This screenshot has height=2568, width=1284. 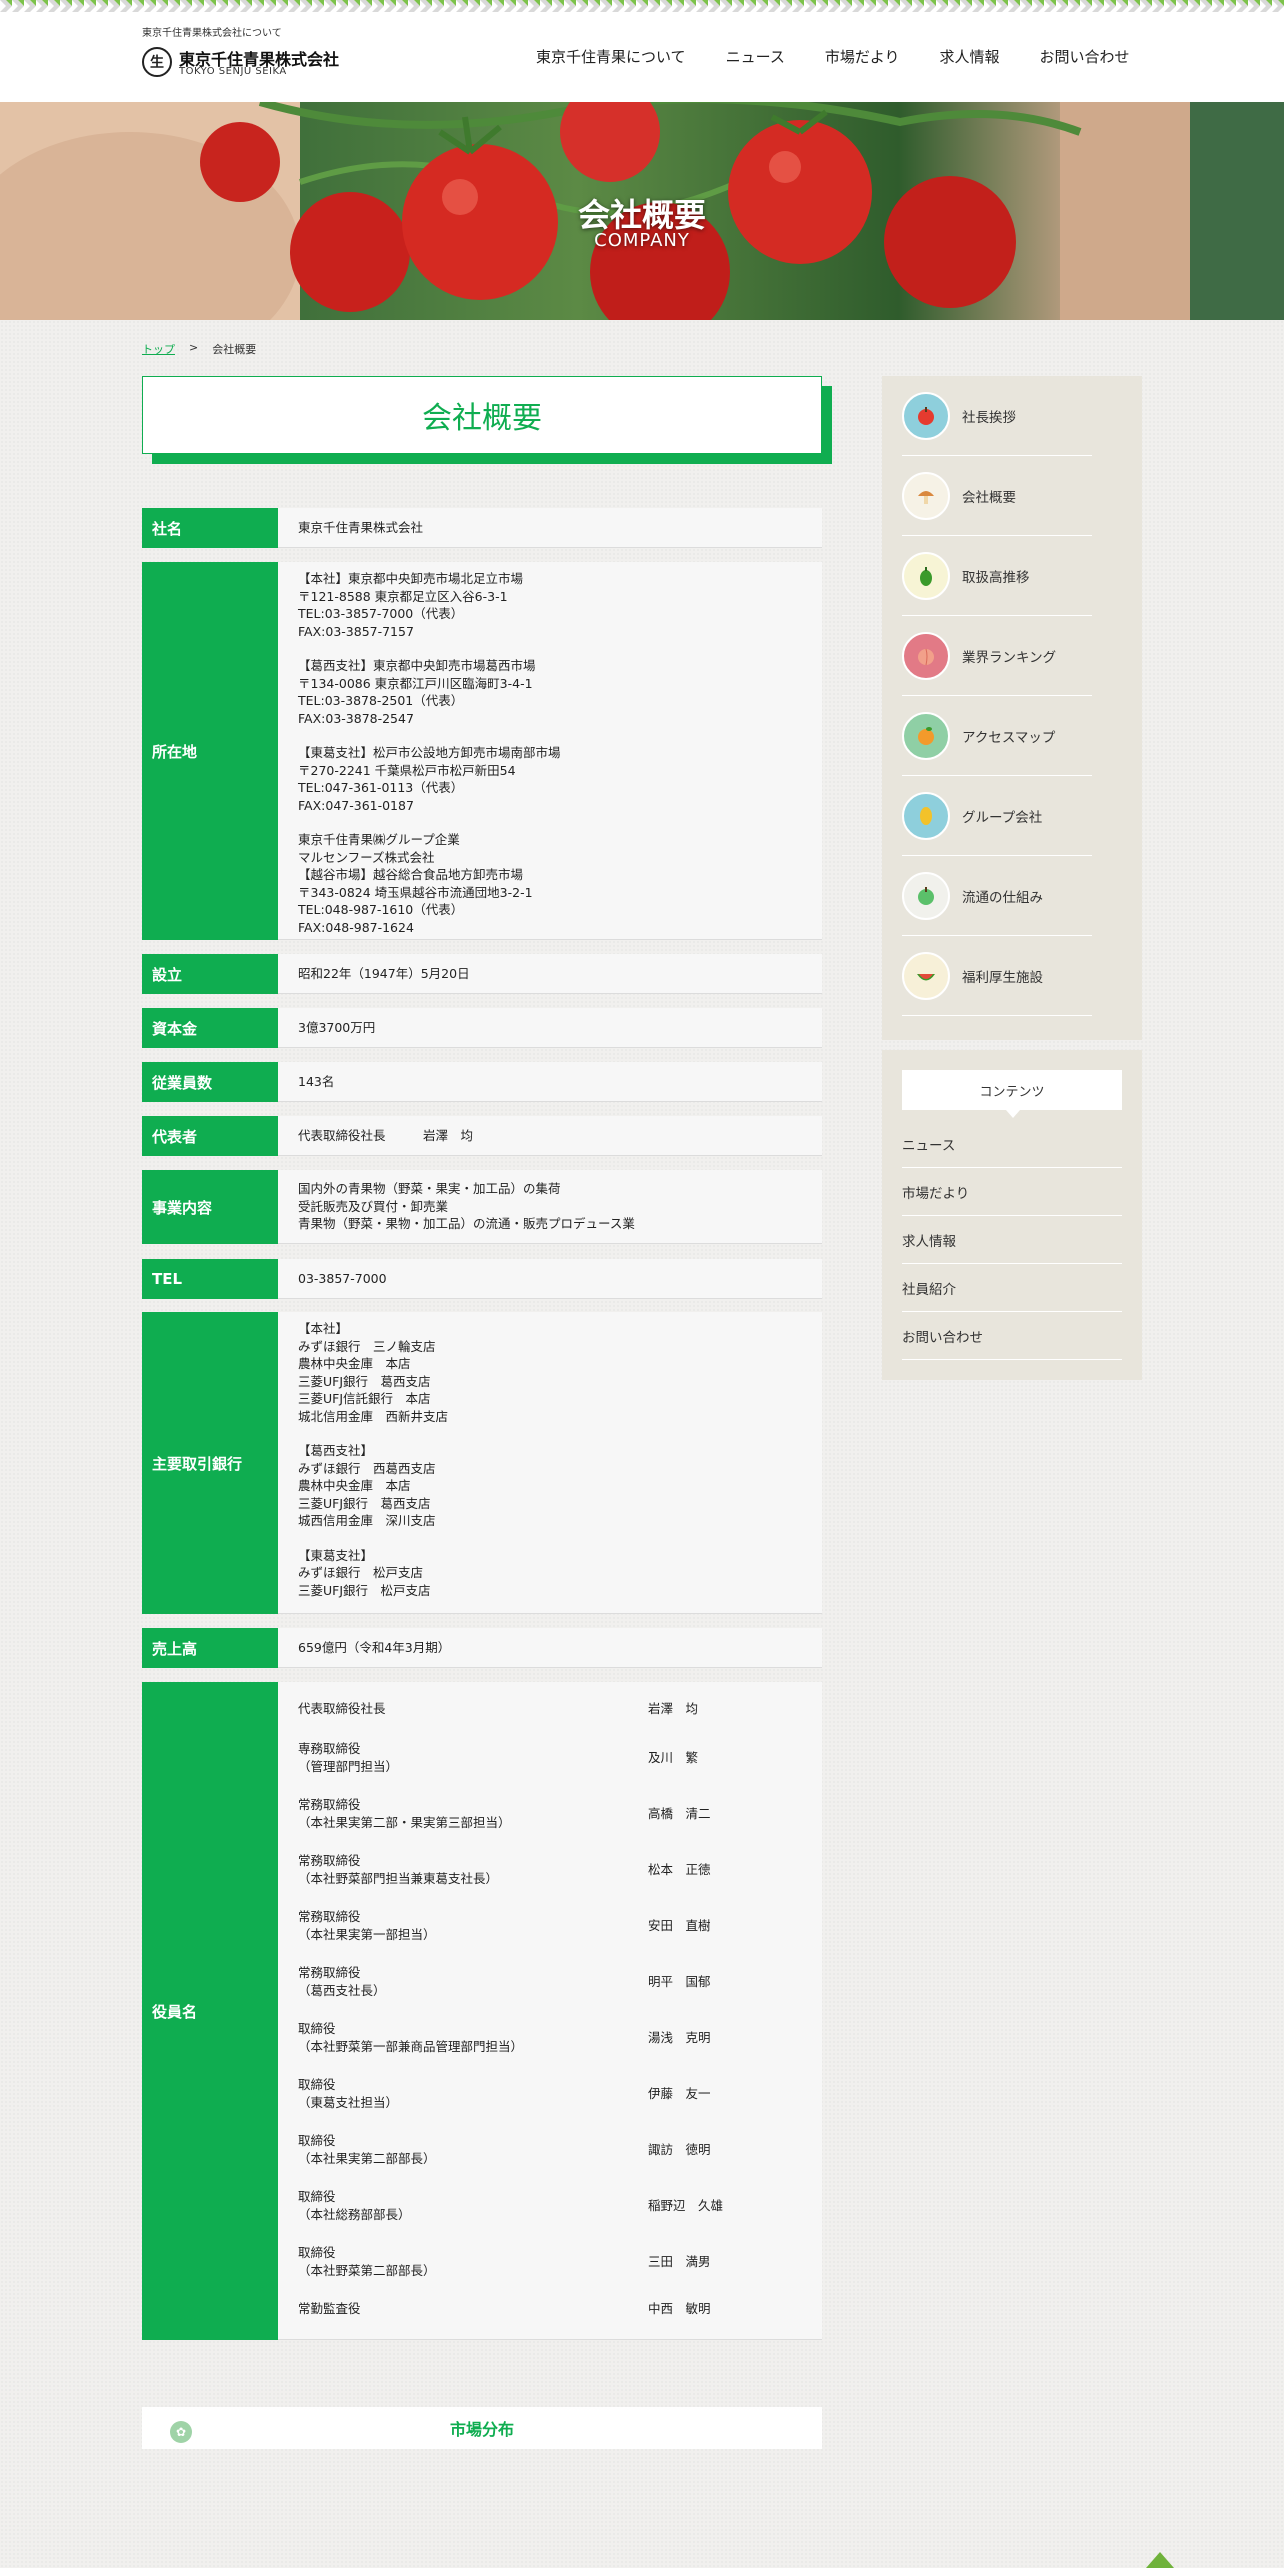 What do you see at coordinates (429, 752) in the screenshot?
I see `address-line: 【東葛支社】松戸市公設地方卸売市場南部市場` at bounding box center [429, 752].